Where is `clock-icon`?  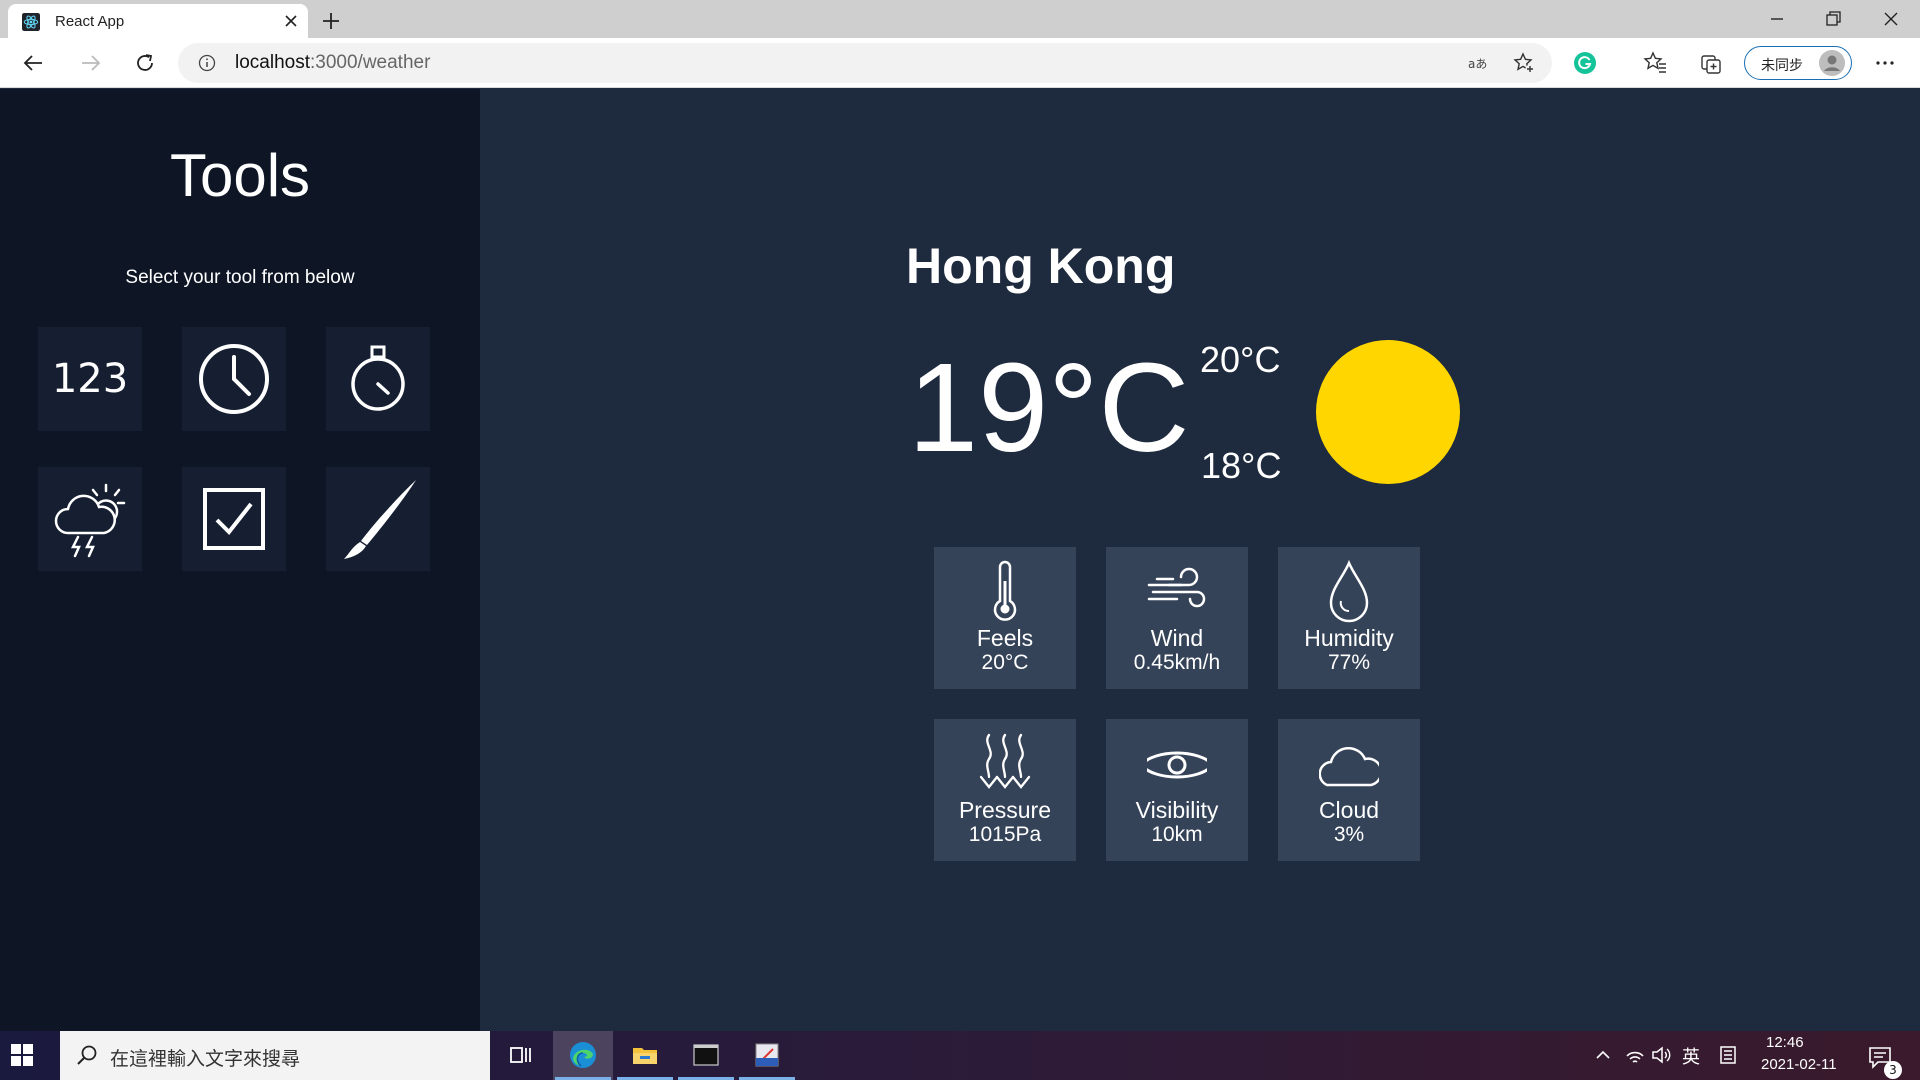
clock-icon is located at coordinates (234, 379).